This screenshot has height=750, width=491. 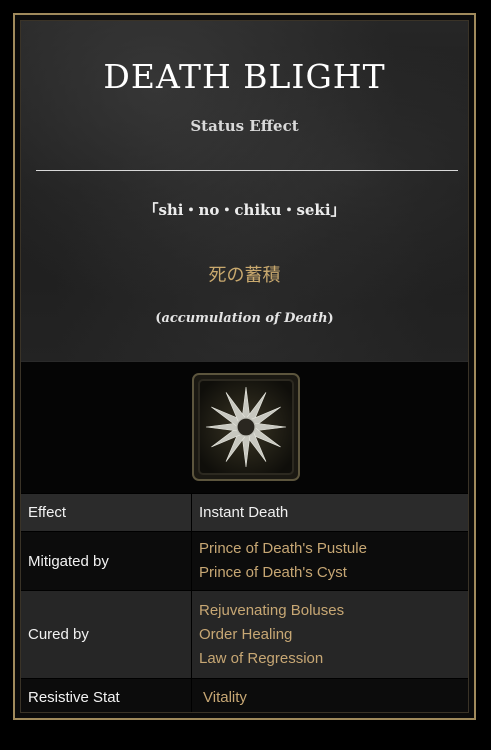 I want to click on effect-label: Effect, so click(x=106, y=512).